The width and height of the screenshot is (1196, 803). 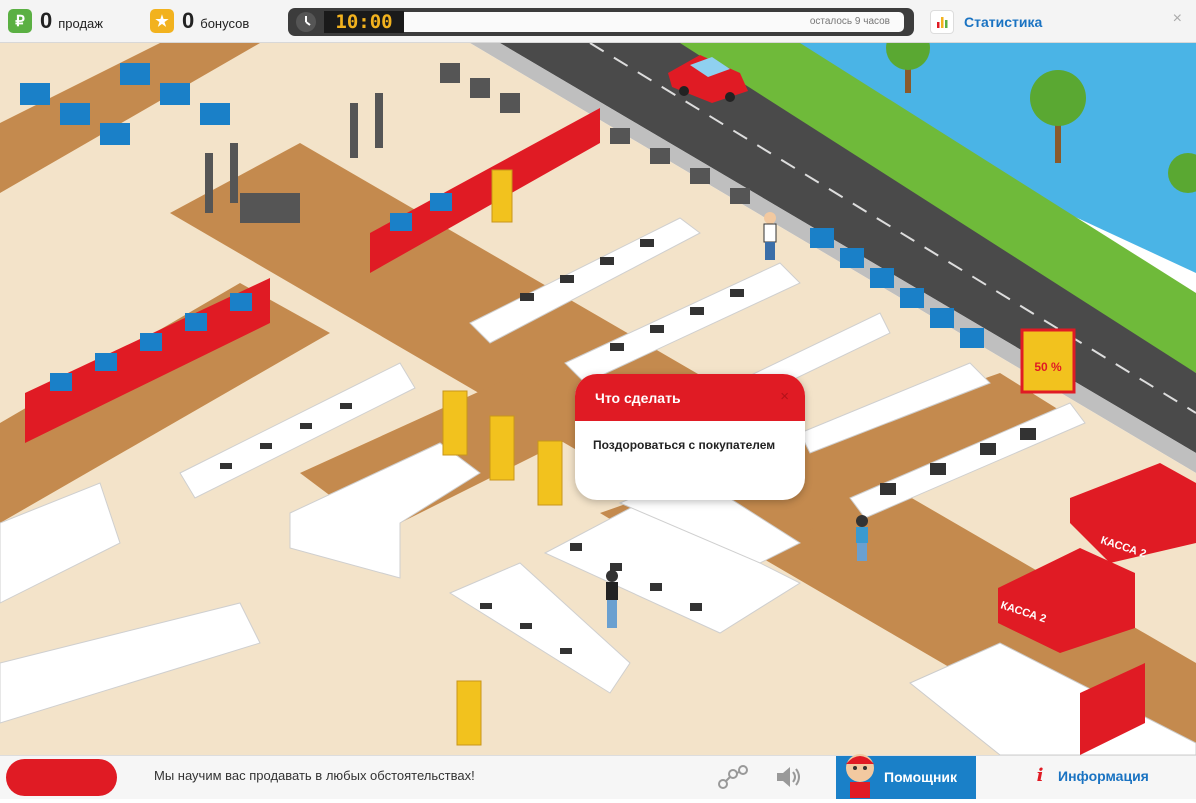 I want to click on bonus-count: 0, so click(x=188, y=20).